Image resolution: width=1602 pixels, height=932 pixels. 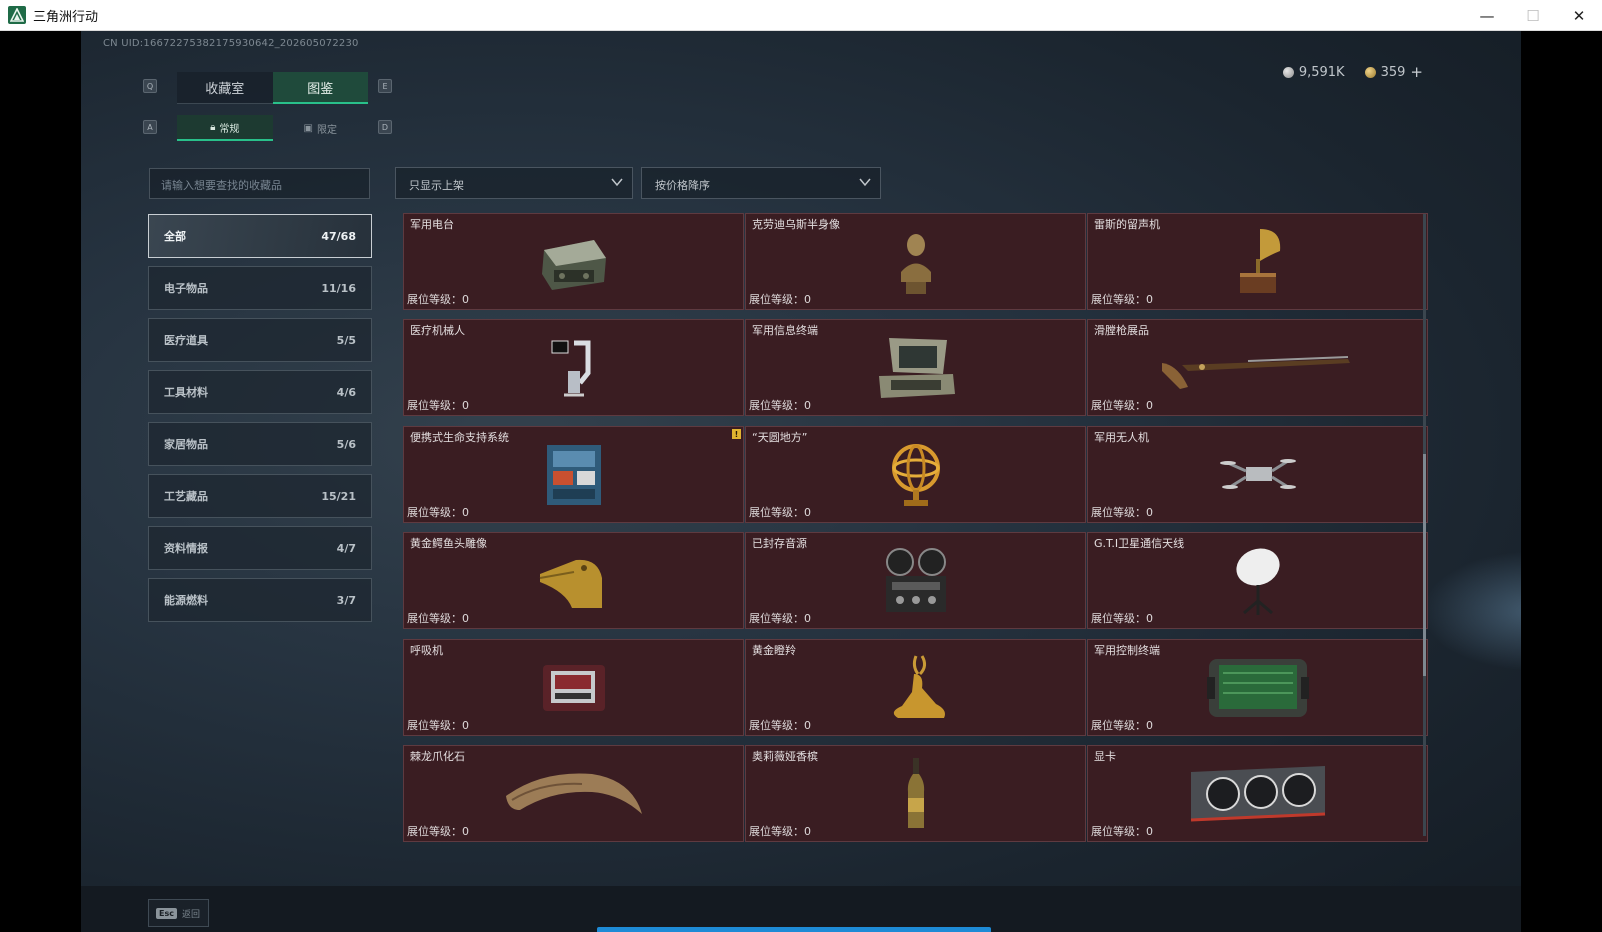 What do you see at coordinates (1352, 72) in the screenshot?
I see `currency-bar: 9,591K 359 +` at bounding box center [1352, 72].